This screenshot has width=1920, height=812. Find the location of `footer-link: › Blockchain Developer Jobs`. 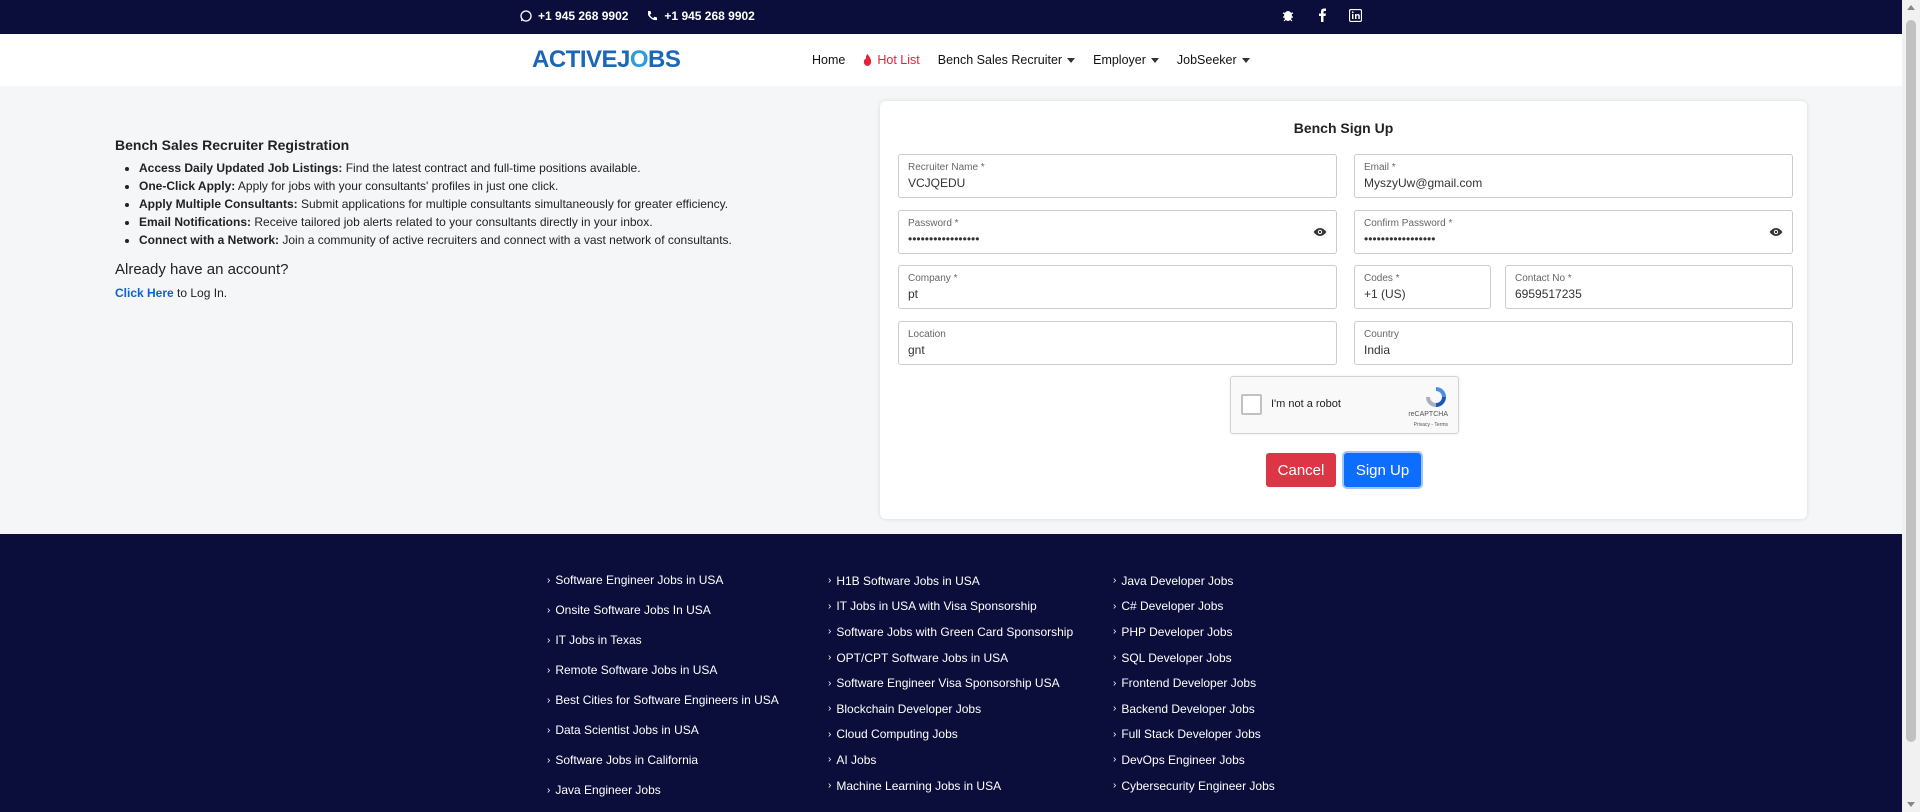

footer-link: › Blockchain Developer Jobs is located at coordinates (950, 709).